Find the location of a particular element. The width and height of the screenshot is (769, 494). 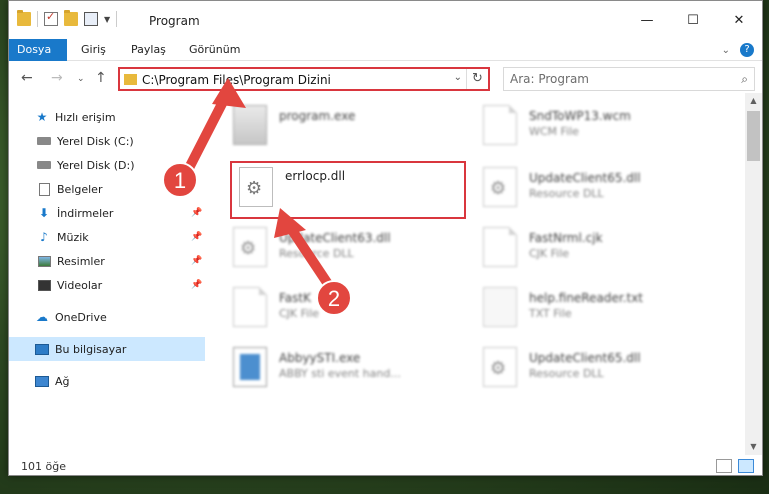

window-title: Program is located at coordinates (174, 21).